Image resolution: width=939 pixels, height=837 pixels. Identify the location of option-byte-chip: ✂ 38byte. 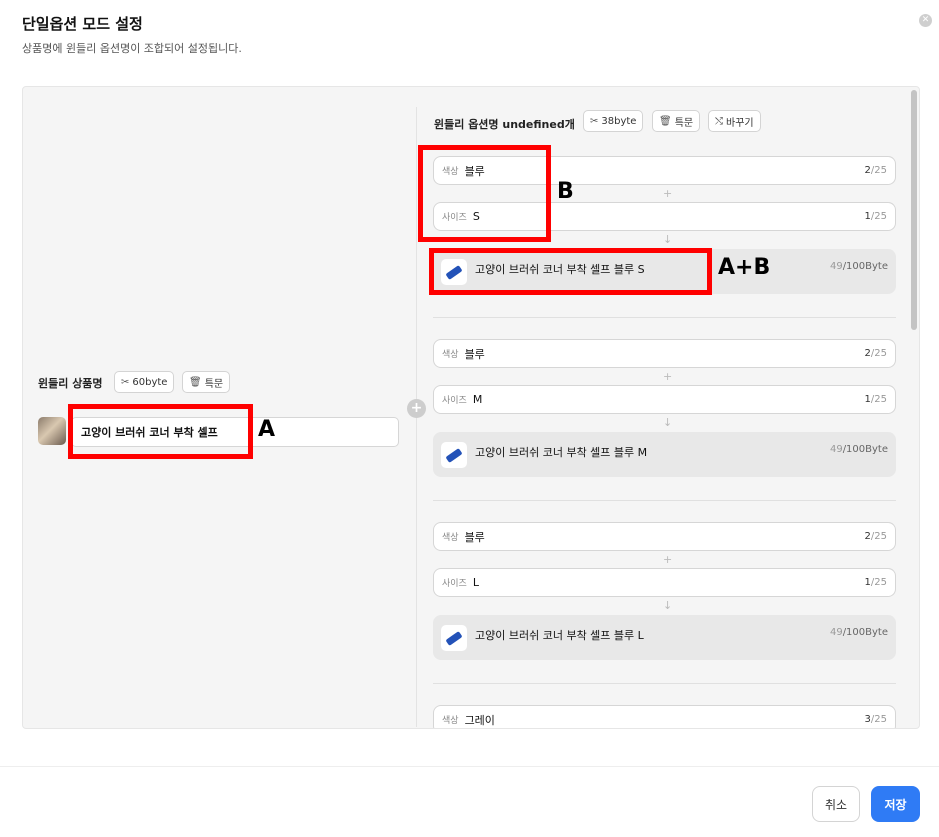
(613, 121).